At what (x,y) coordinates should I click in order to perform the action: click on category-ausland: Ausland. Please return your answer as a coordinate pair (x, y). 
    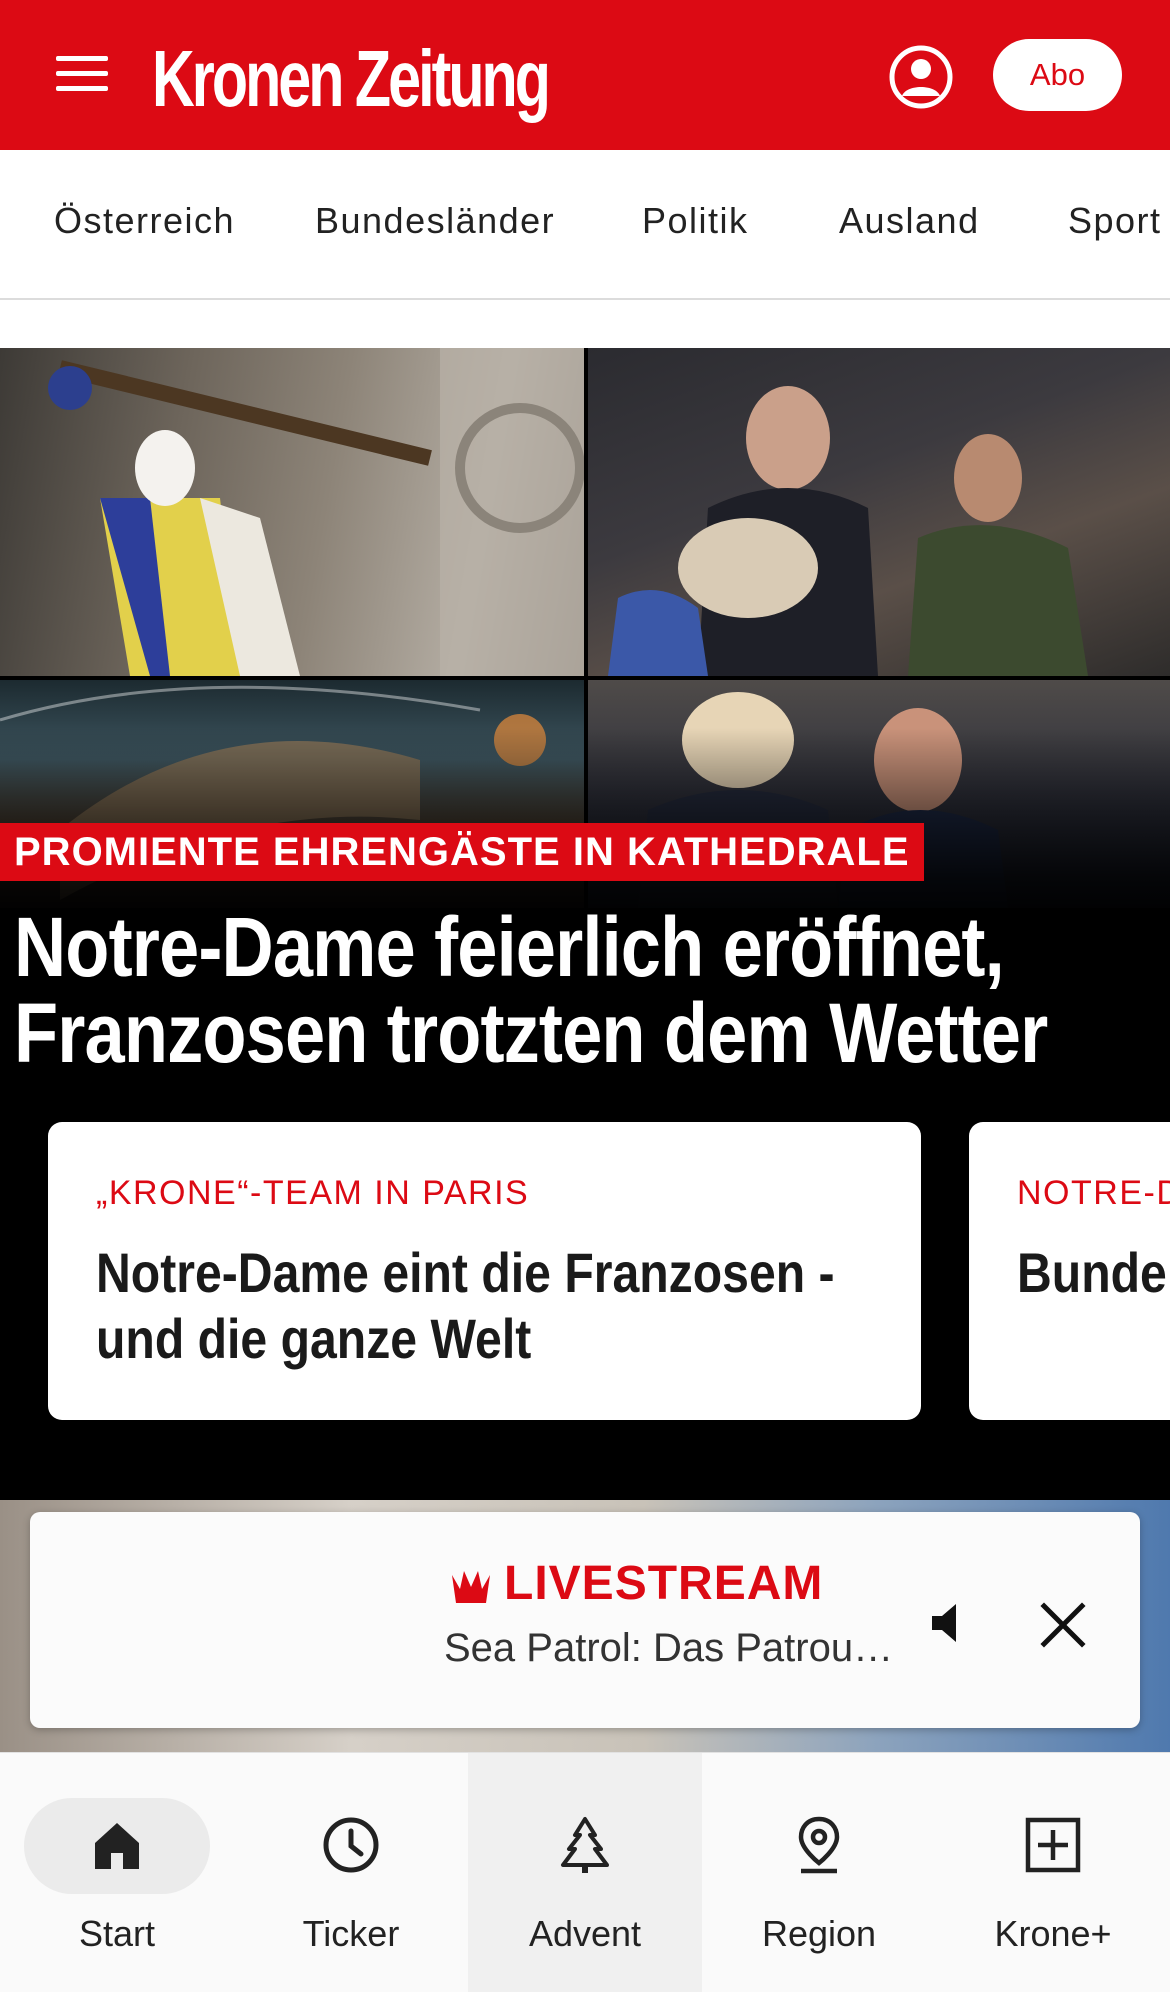
    Looking at the image, I should click on (909, 221).